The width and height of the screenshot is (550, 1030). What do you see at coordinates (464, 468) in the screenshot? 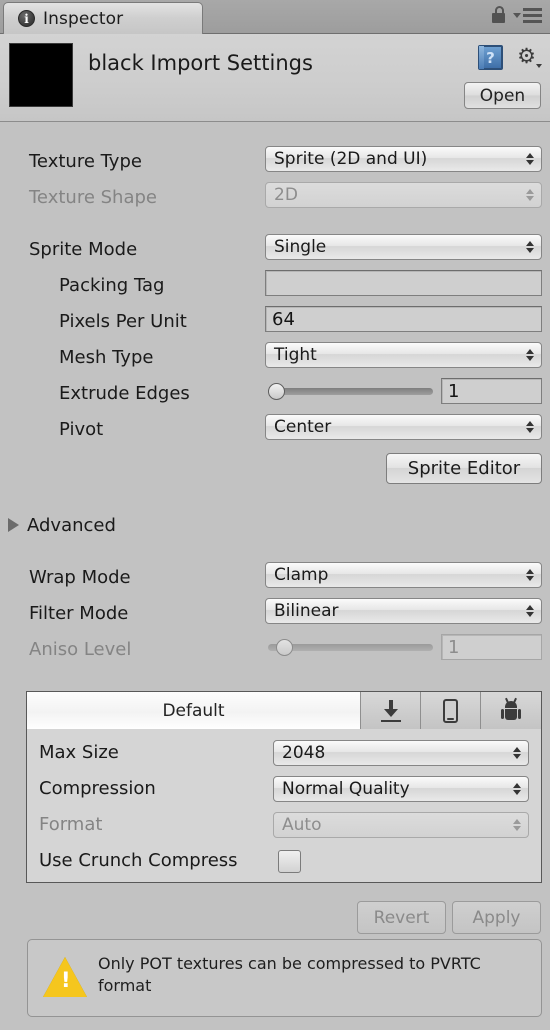
I see `sprite-editor-button: Sprite Editor` at bounding box center [464, 468].